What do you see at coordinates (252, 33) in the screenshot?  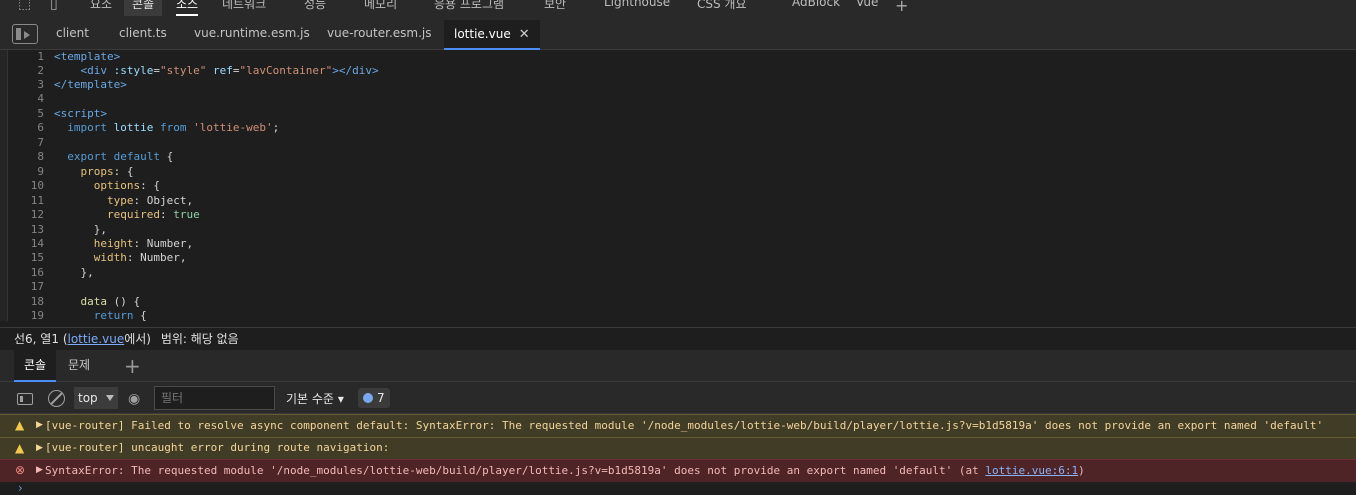 I see `file-tab-vue-runtime: vue.runtime.esm.js` at bounding box center [252, 33].